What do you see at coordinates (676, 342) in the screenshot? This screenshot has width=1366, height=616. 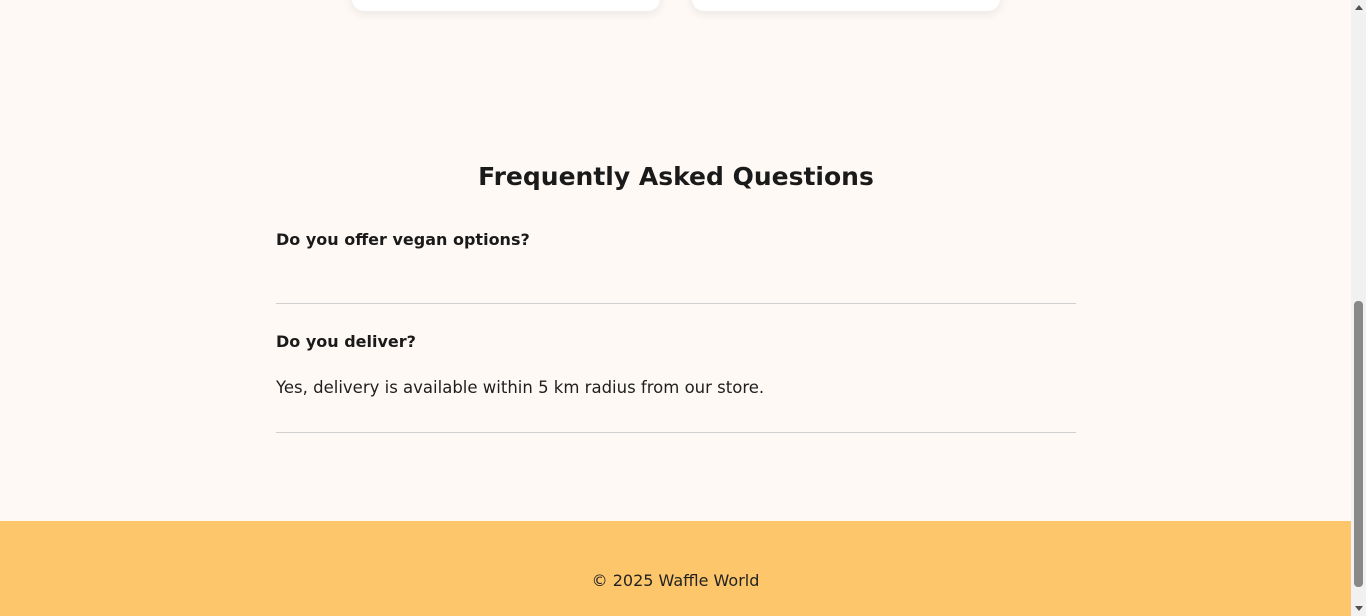 I see `faq-question: Do you deliver?` at bounding box center [676, 342].